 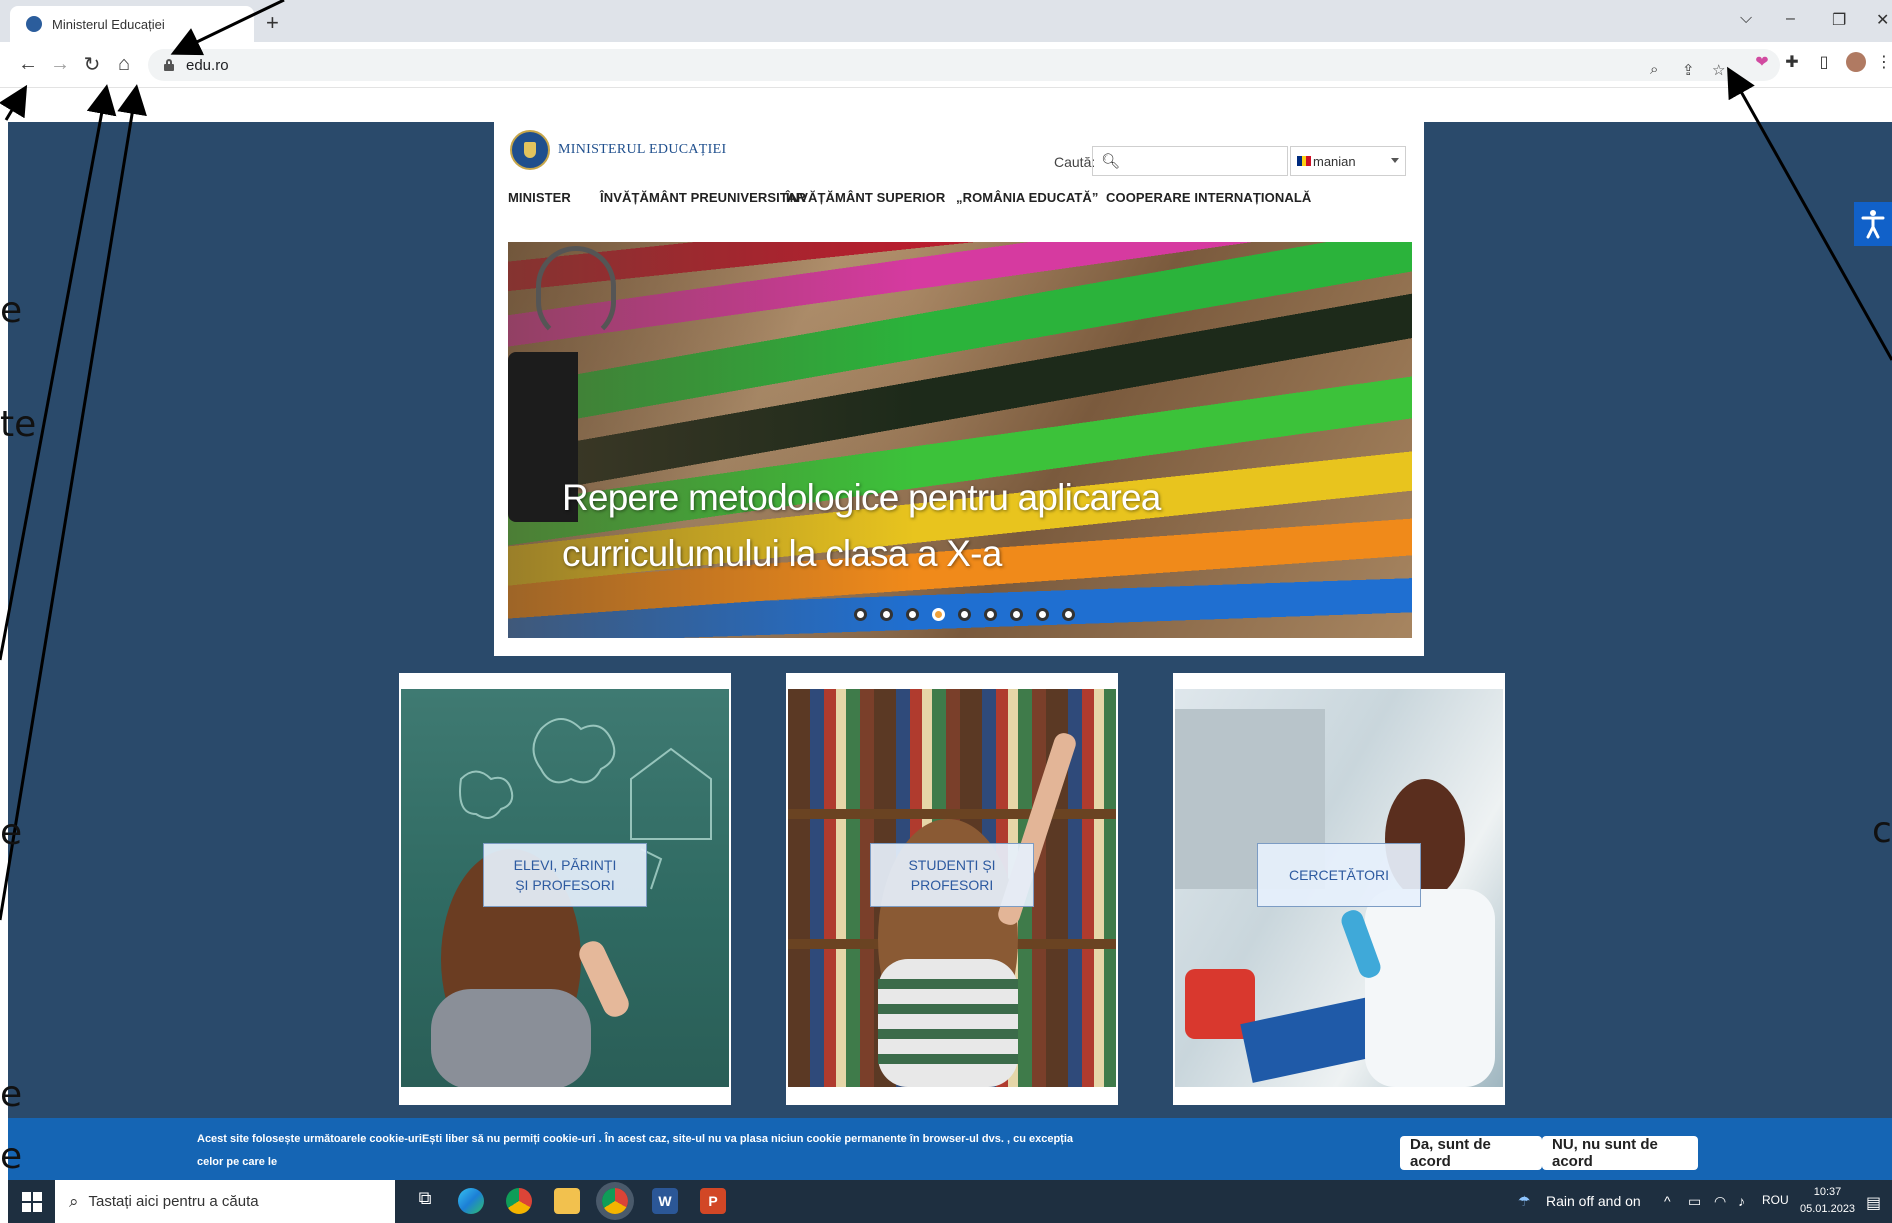 What do you see at coordinates (1883, 62) in the screenshot?
I see `menu-icon: ⋮` at bounding box center [1883, 62].